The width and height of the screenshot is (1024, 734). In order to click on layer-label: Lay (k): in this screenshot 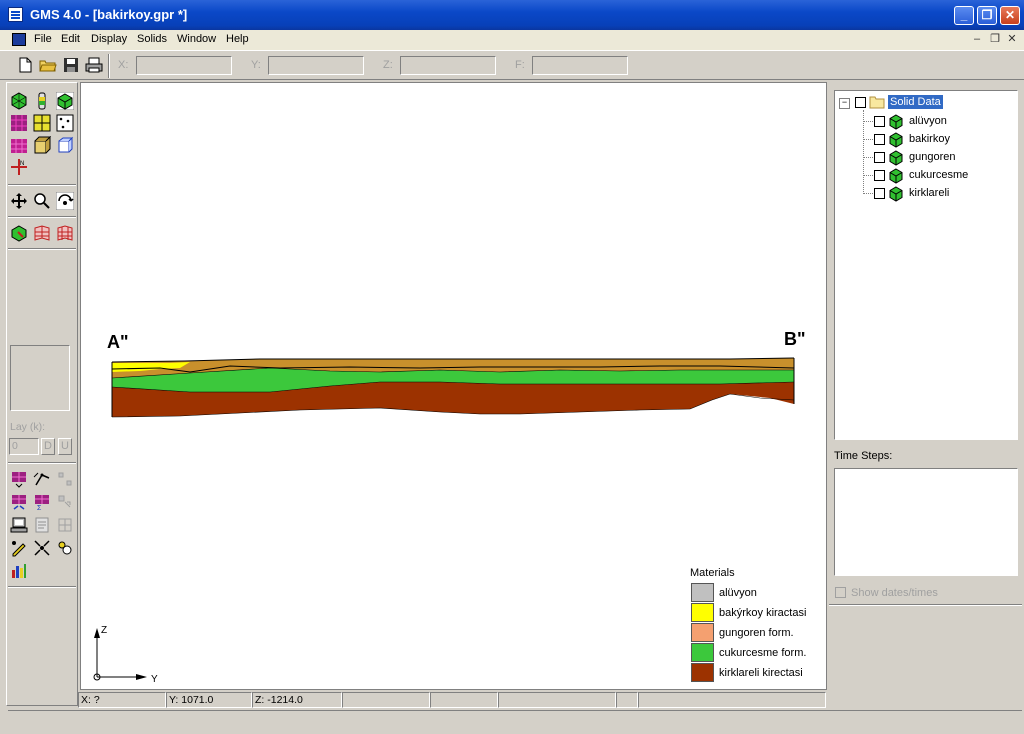, I will do `click(28, 427)`.